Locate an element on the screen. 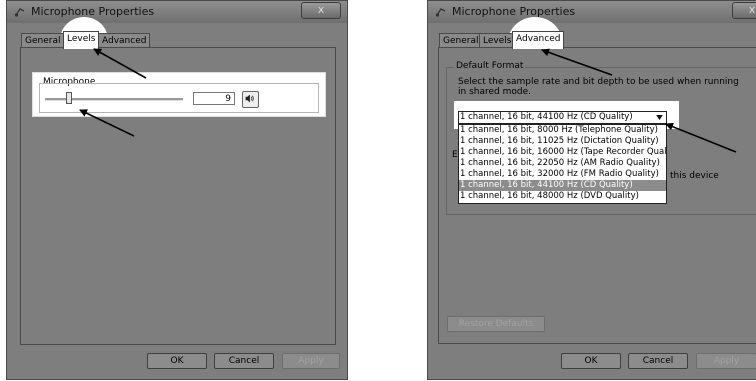  format-option: 1 channel, 16 bit, 44100 Hz (CD Quality) is located at coordinates (562, 185).